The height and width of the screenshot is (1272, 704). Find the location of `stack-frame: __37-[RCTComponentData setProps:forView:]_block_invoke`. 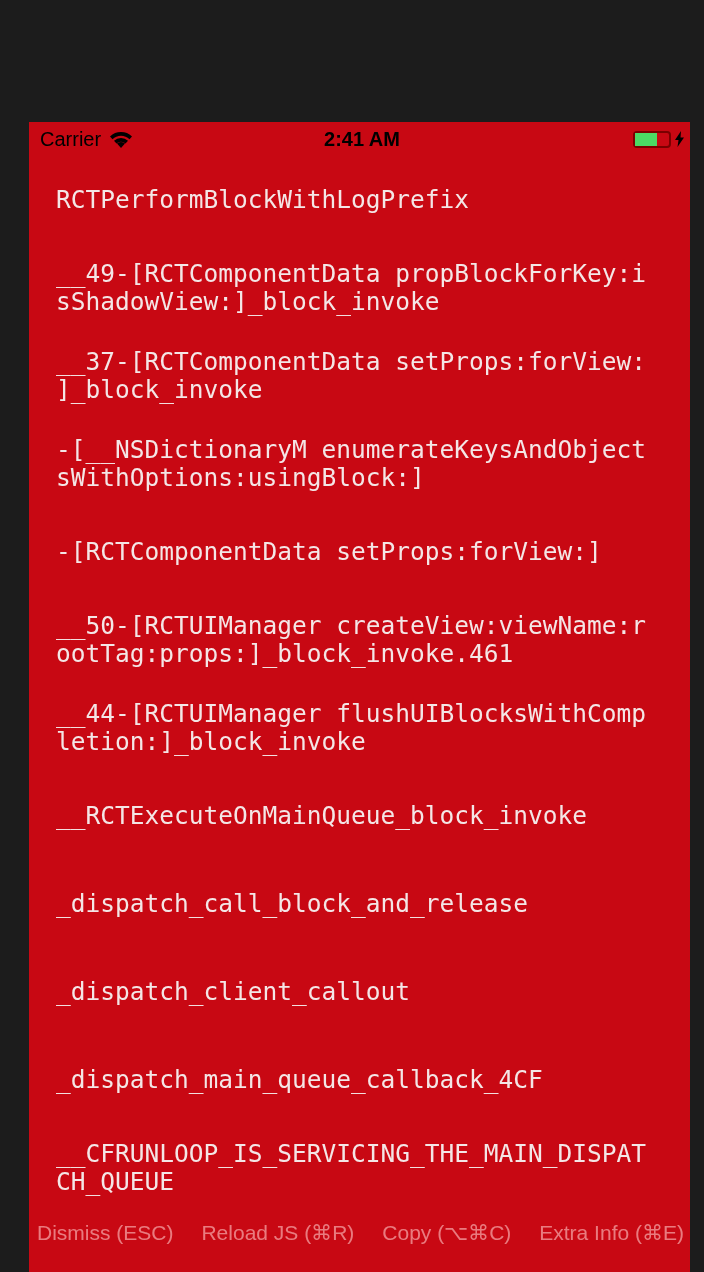

stack-frame: __37-[RCTComponentData setProps:forView:]_block_invoke is located at coordinates (356, 376).